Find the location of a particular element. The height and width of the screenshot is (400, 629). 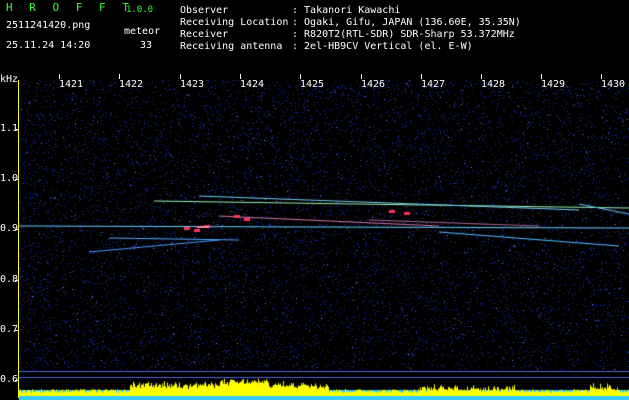

filename: 2511241420.png is located at coordinates (48, 25).